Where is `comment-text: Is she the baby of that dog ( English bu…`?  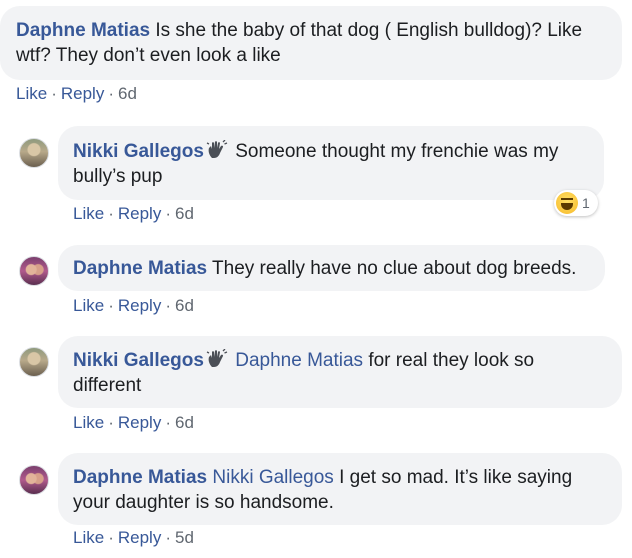 comment-text: Is she the baby of that dog ( English bu… is located at coordinates (369, 30).